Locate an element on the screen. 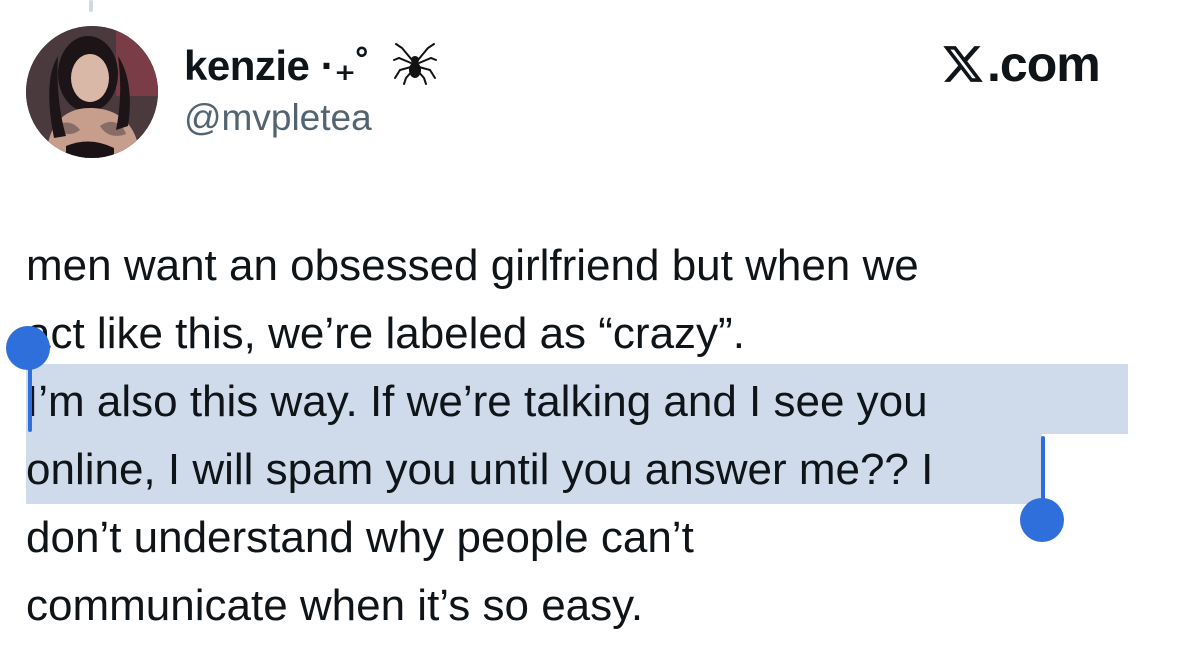 This screenshot has width=1179, height=654. avatar-image is located at coordinates (92, 92).